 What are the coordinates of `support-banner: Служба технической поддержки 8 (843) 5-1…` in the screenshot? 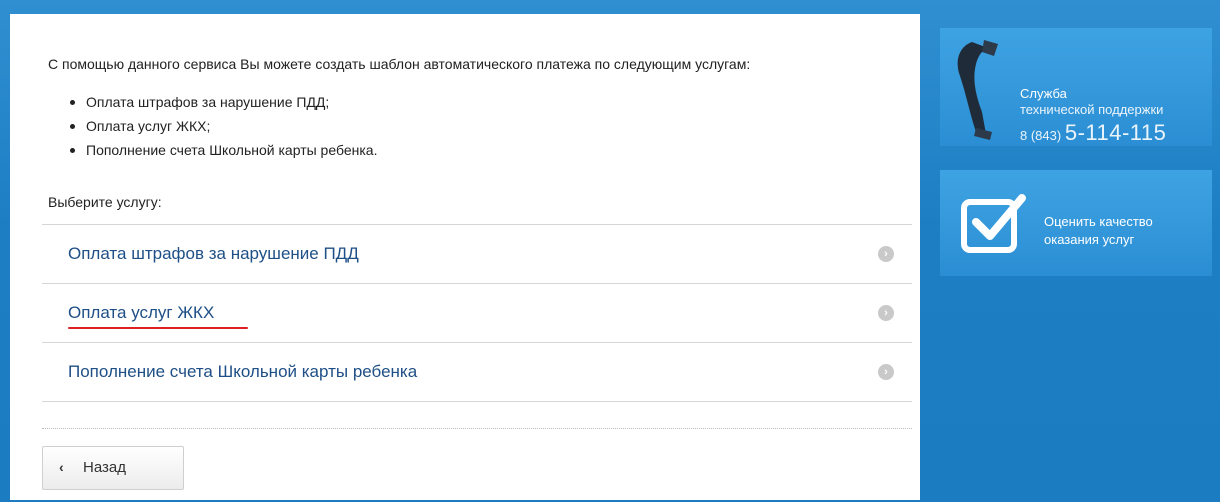 It's located at (1076, 87).